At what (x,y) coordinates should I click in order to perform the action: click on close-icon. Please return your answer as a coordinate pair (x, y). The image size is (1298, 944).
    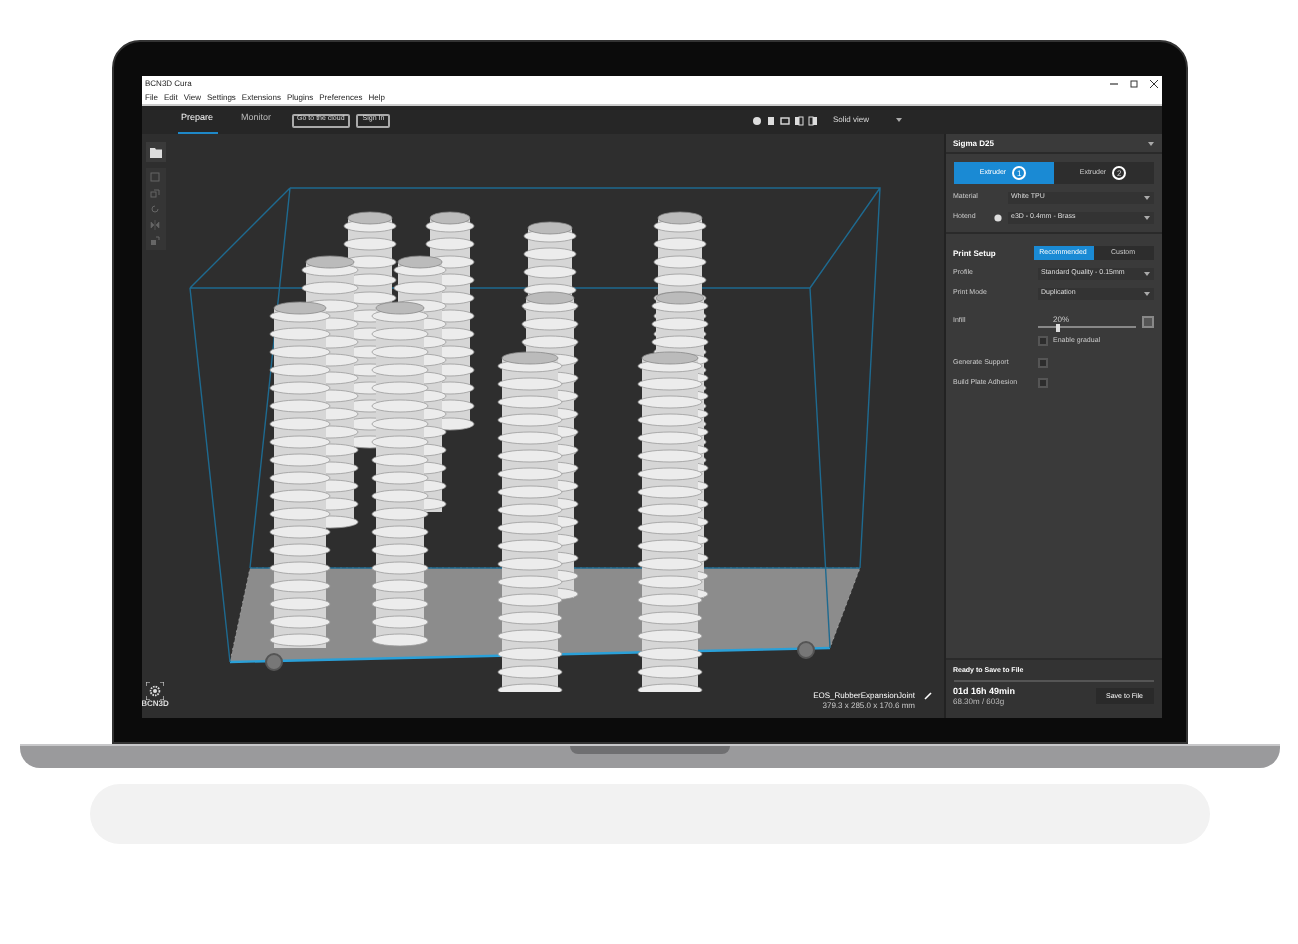
    Looking at the image, I should click on (1153, 84).